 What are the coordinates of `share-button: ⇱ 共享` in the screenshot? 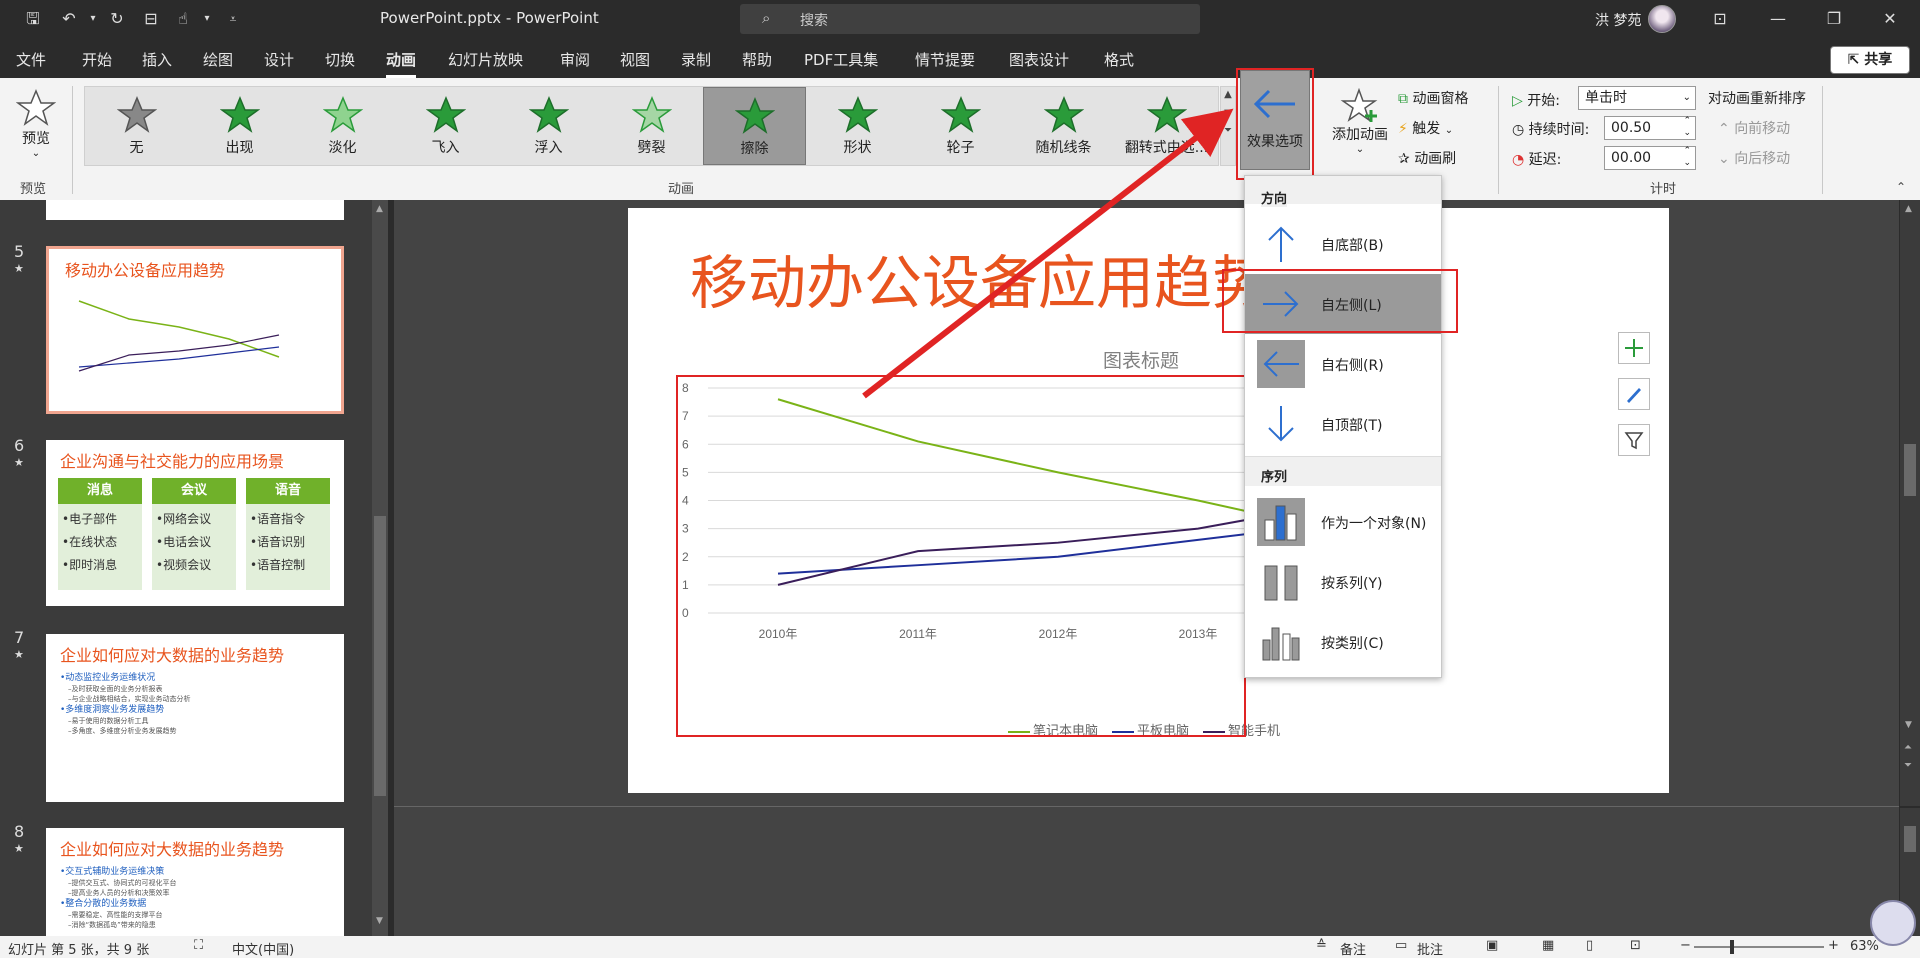 It's located at (1870, 60).